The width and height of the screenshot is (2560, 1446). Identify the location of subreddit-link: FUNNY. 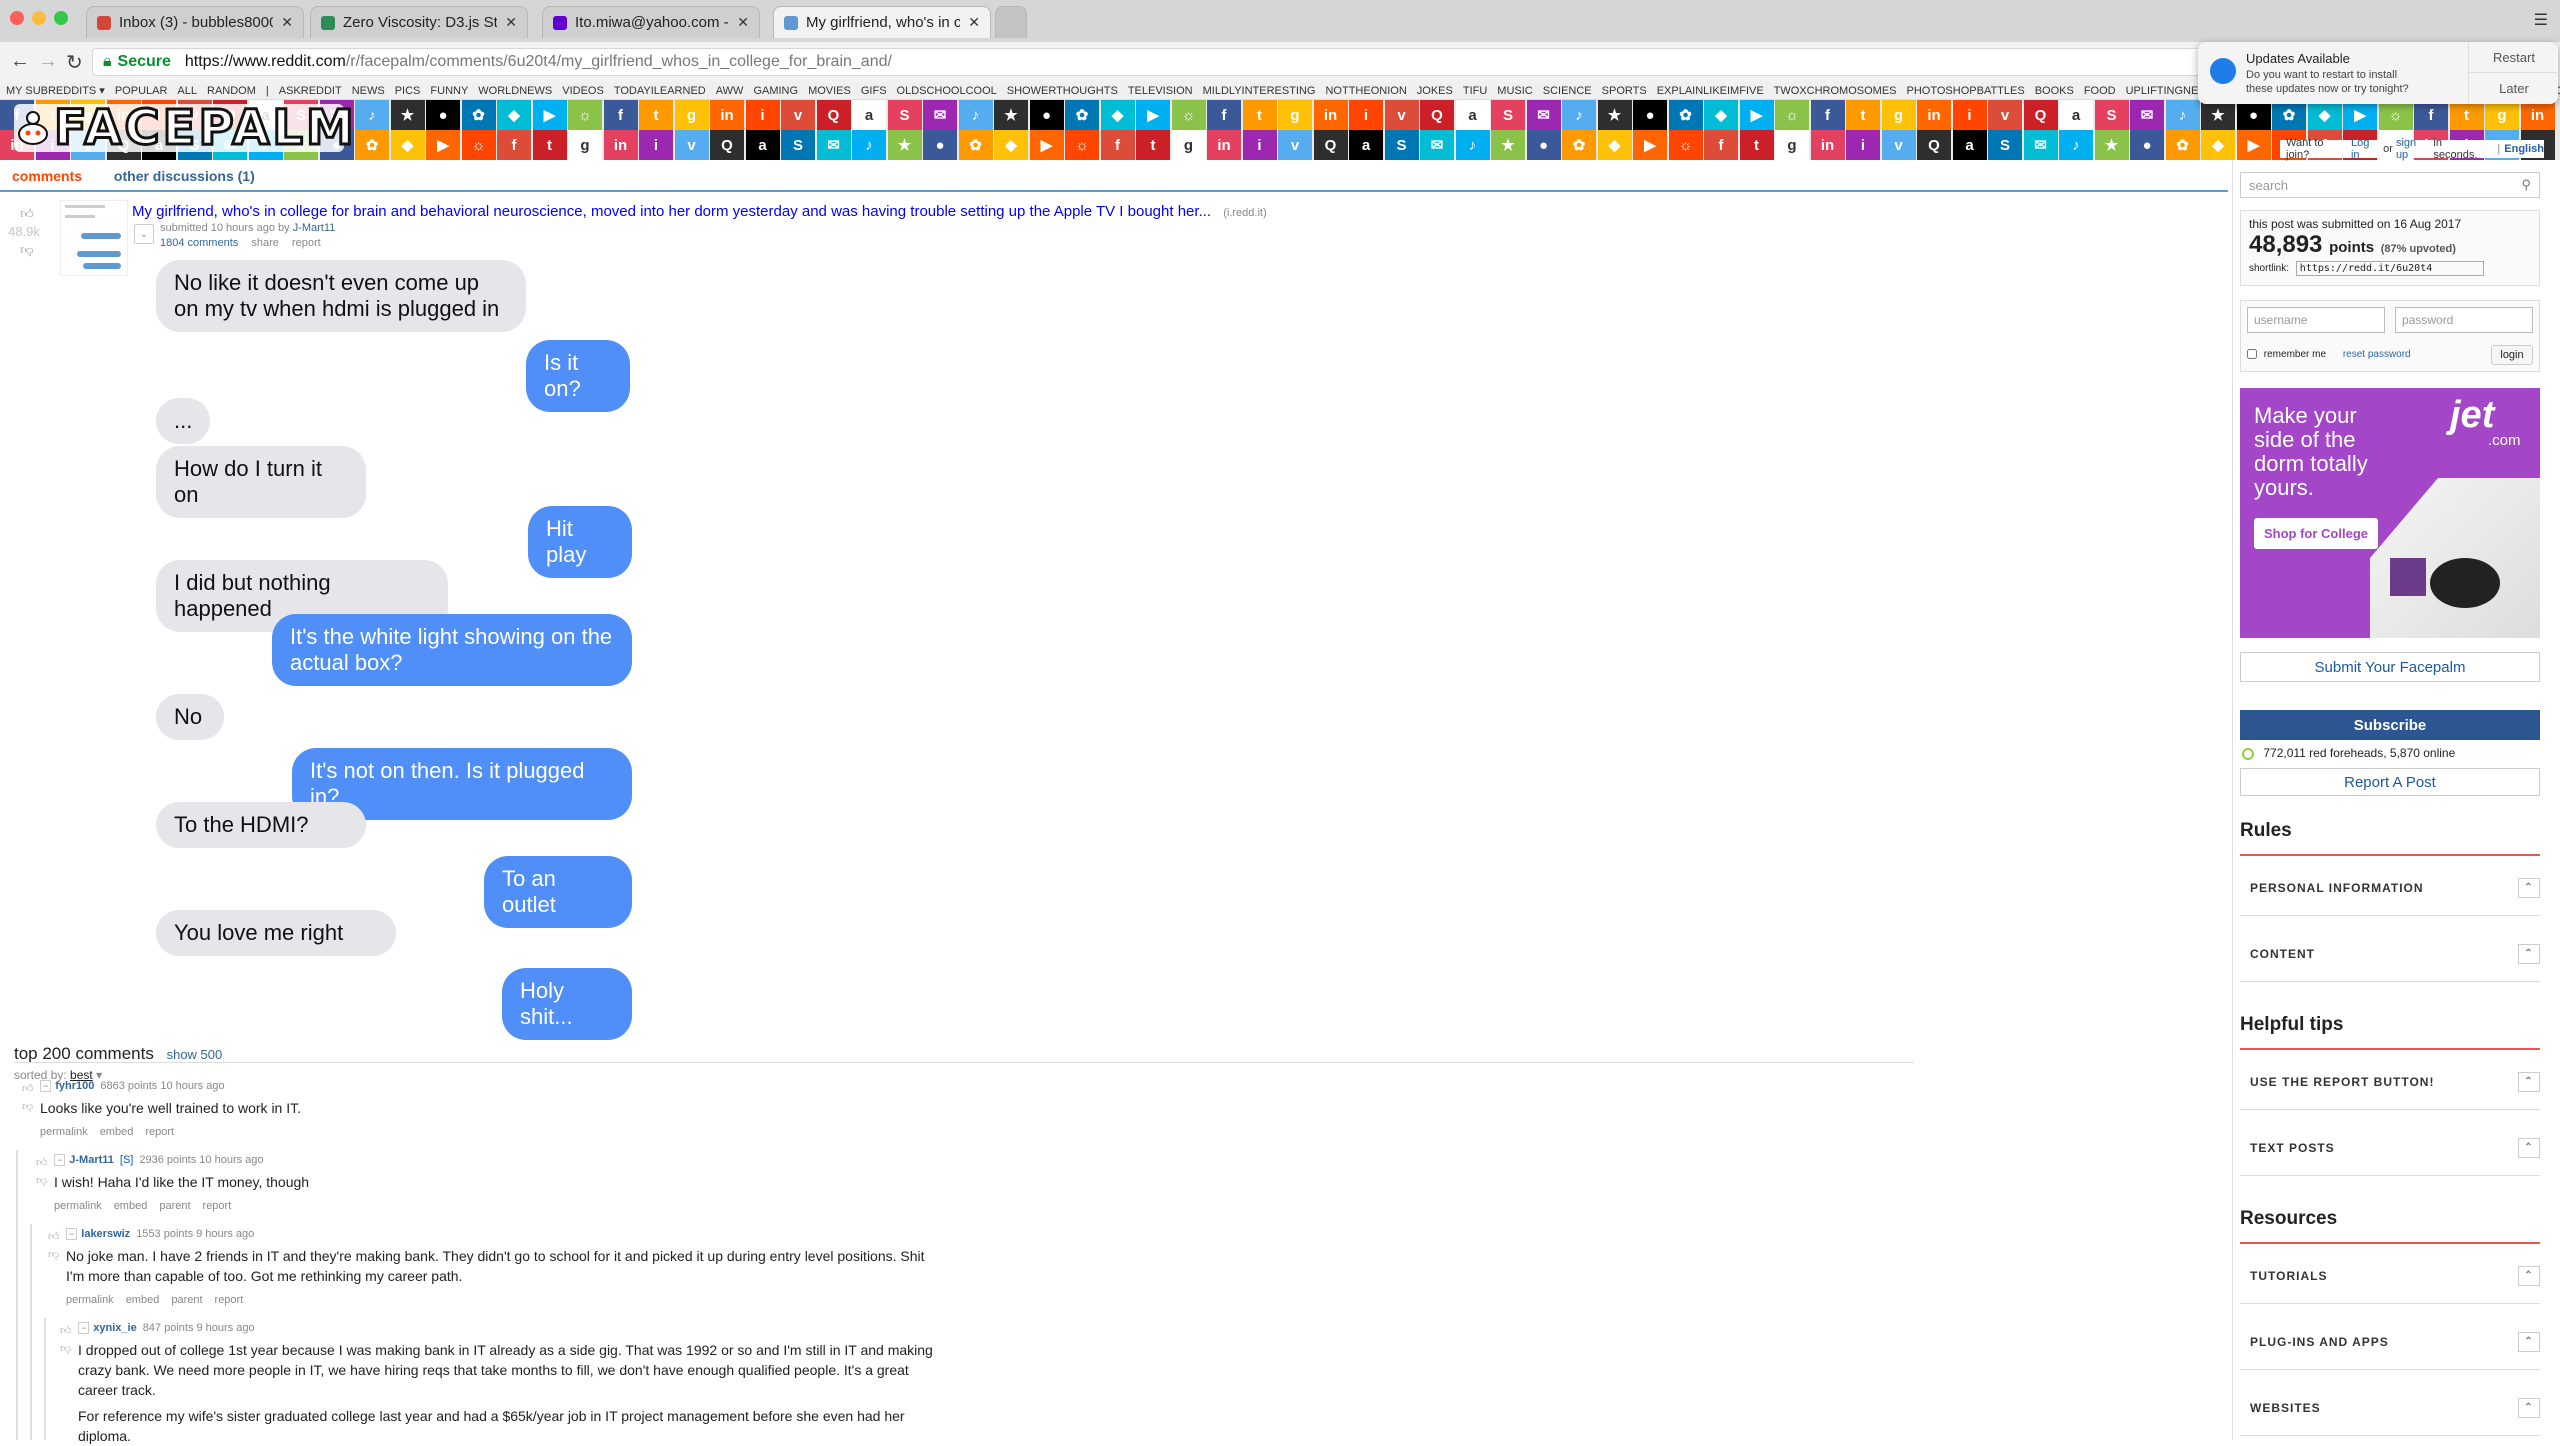
(449, 91).